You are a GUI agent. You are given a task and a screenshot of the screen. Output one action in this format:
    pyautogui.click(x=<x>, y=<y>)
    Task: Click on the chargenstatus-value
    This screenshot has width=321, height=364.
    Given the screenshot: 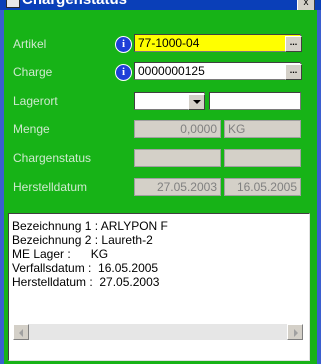 What is the action you would take?
    pyautogui.click(x=177, y=158)
    